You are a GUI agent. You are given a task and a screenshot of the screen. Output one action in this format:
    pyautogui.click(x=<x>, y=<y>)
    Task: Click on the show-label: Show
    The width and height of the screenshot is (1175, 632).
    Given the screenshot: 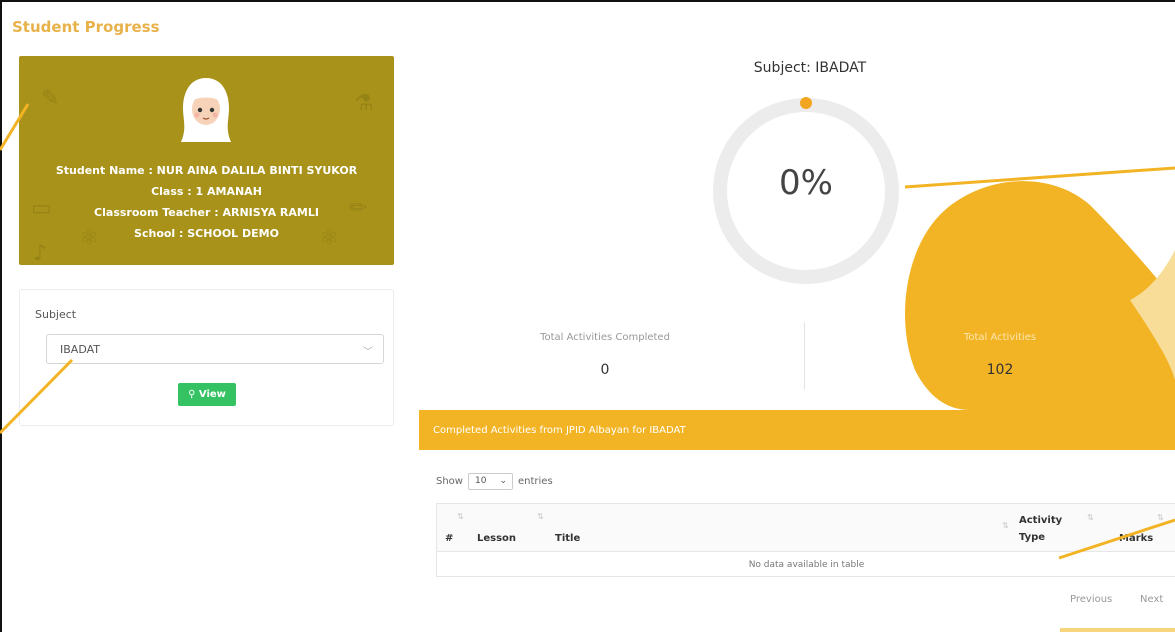 What is the action you would take?
    pyautogui.click(x=449, y=481)
    